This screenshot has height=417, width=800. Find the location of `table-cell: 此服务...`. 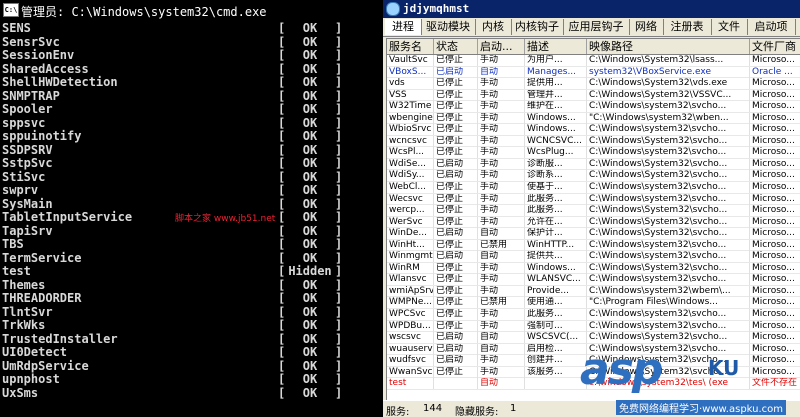

table-cell: 此服务... is located at coordinates (556, 199).